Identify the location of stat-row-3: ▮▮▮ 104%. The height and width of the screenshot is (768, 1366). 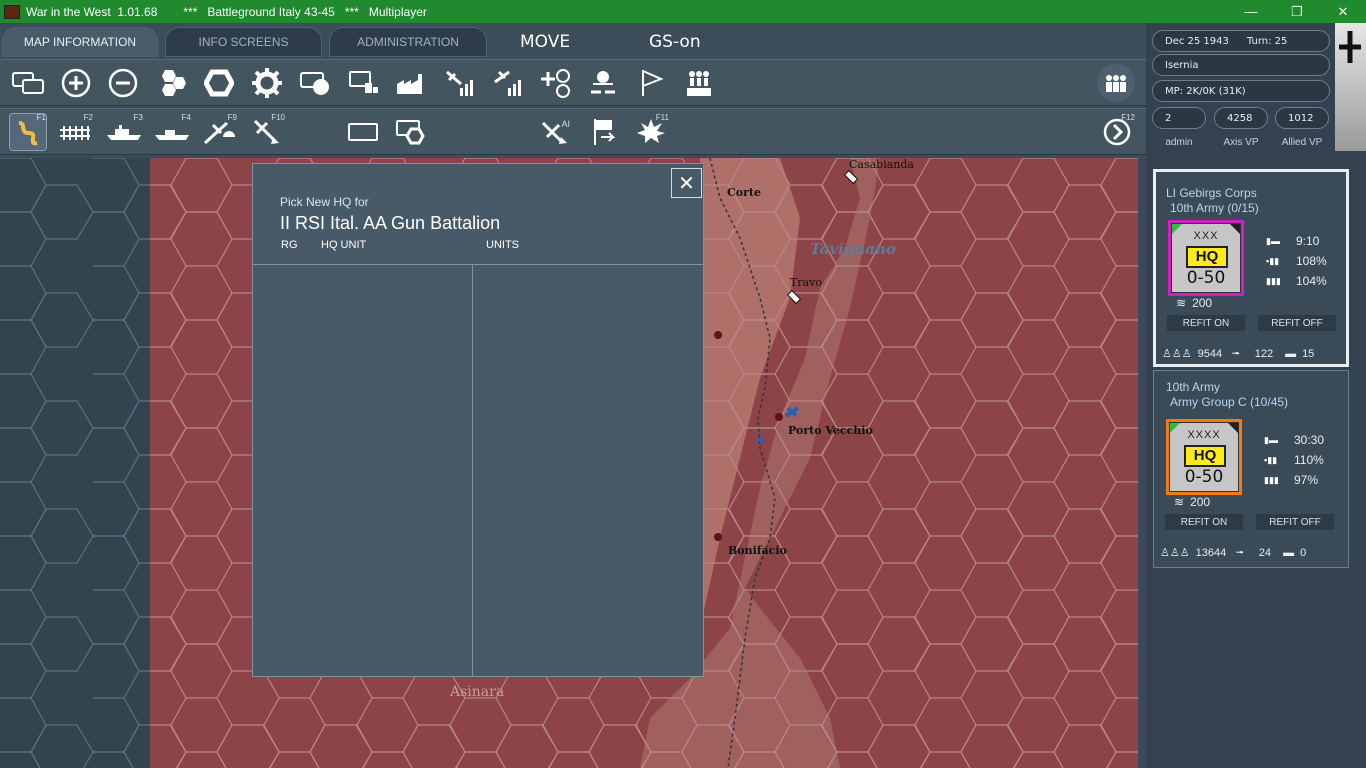
(1296, 281).